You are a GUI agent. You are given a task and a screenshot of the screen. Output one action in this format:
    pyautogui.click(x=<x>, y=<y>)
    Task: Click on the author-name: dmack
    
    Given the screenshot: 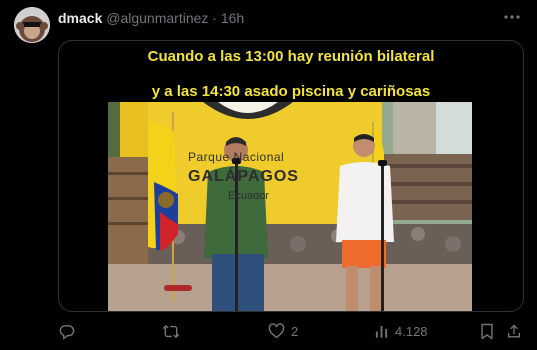 What is the action you would take?
    pyautogui.click(x=80, y=18)
    